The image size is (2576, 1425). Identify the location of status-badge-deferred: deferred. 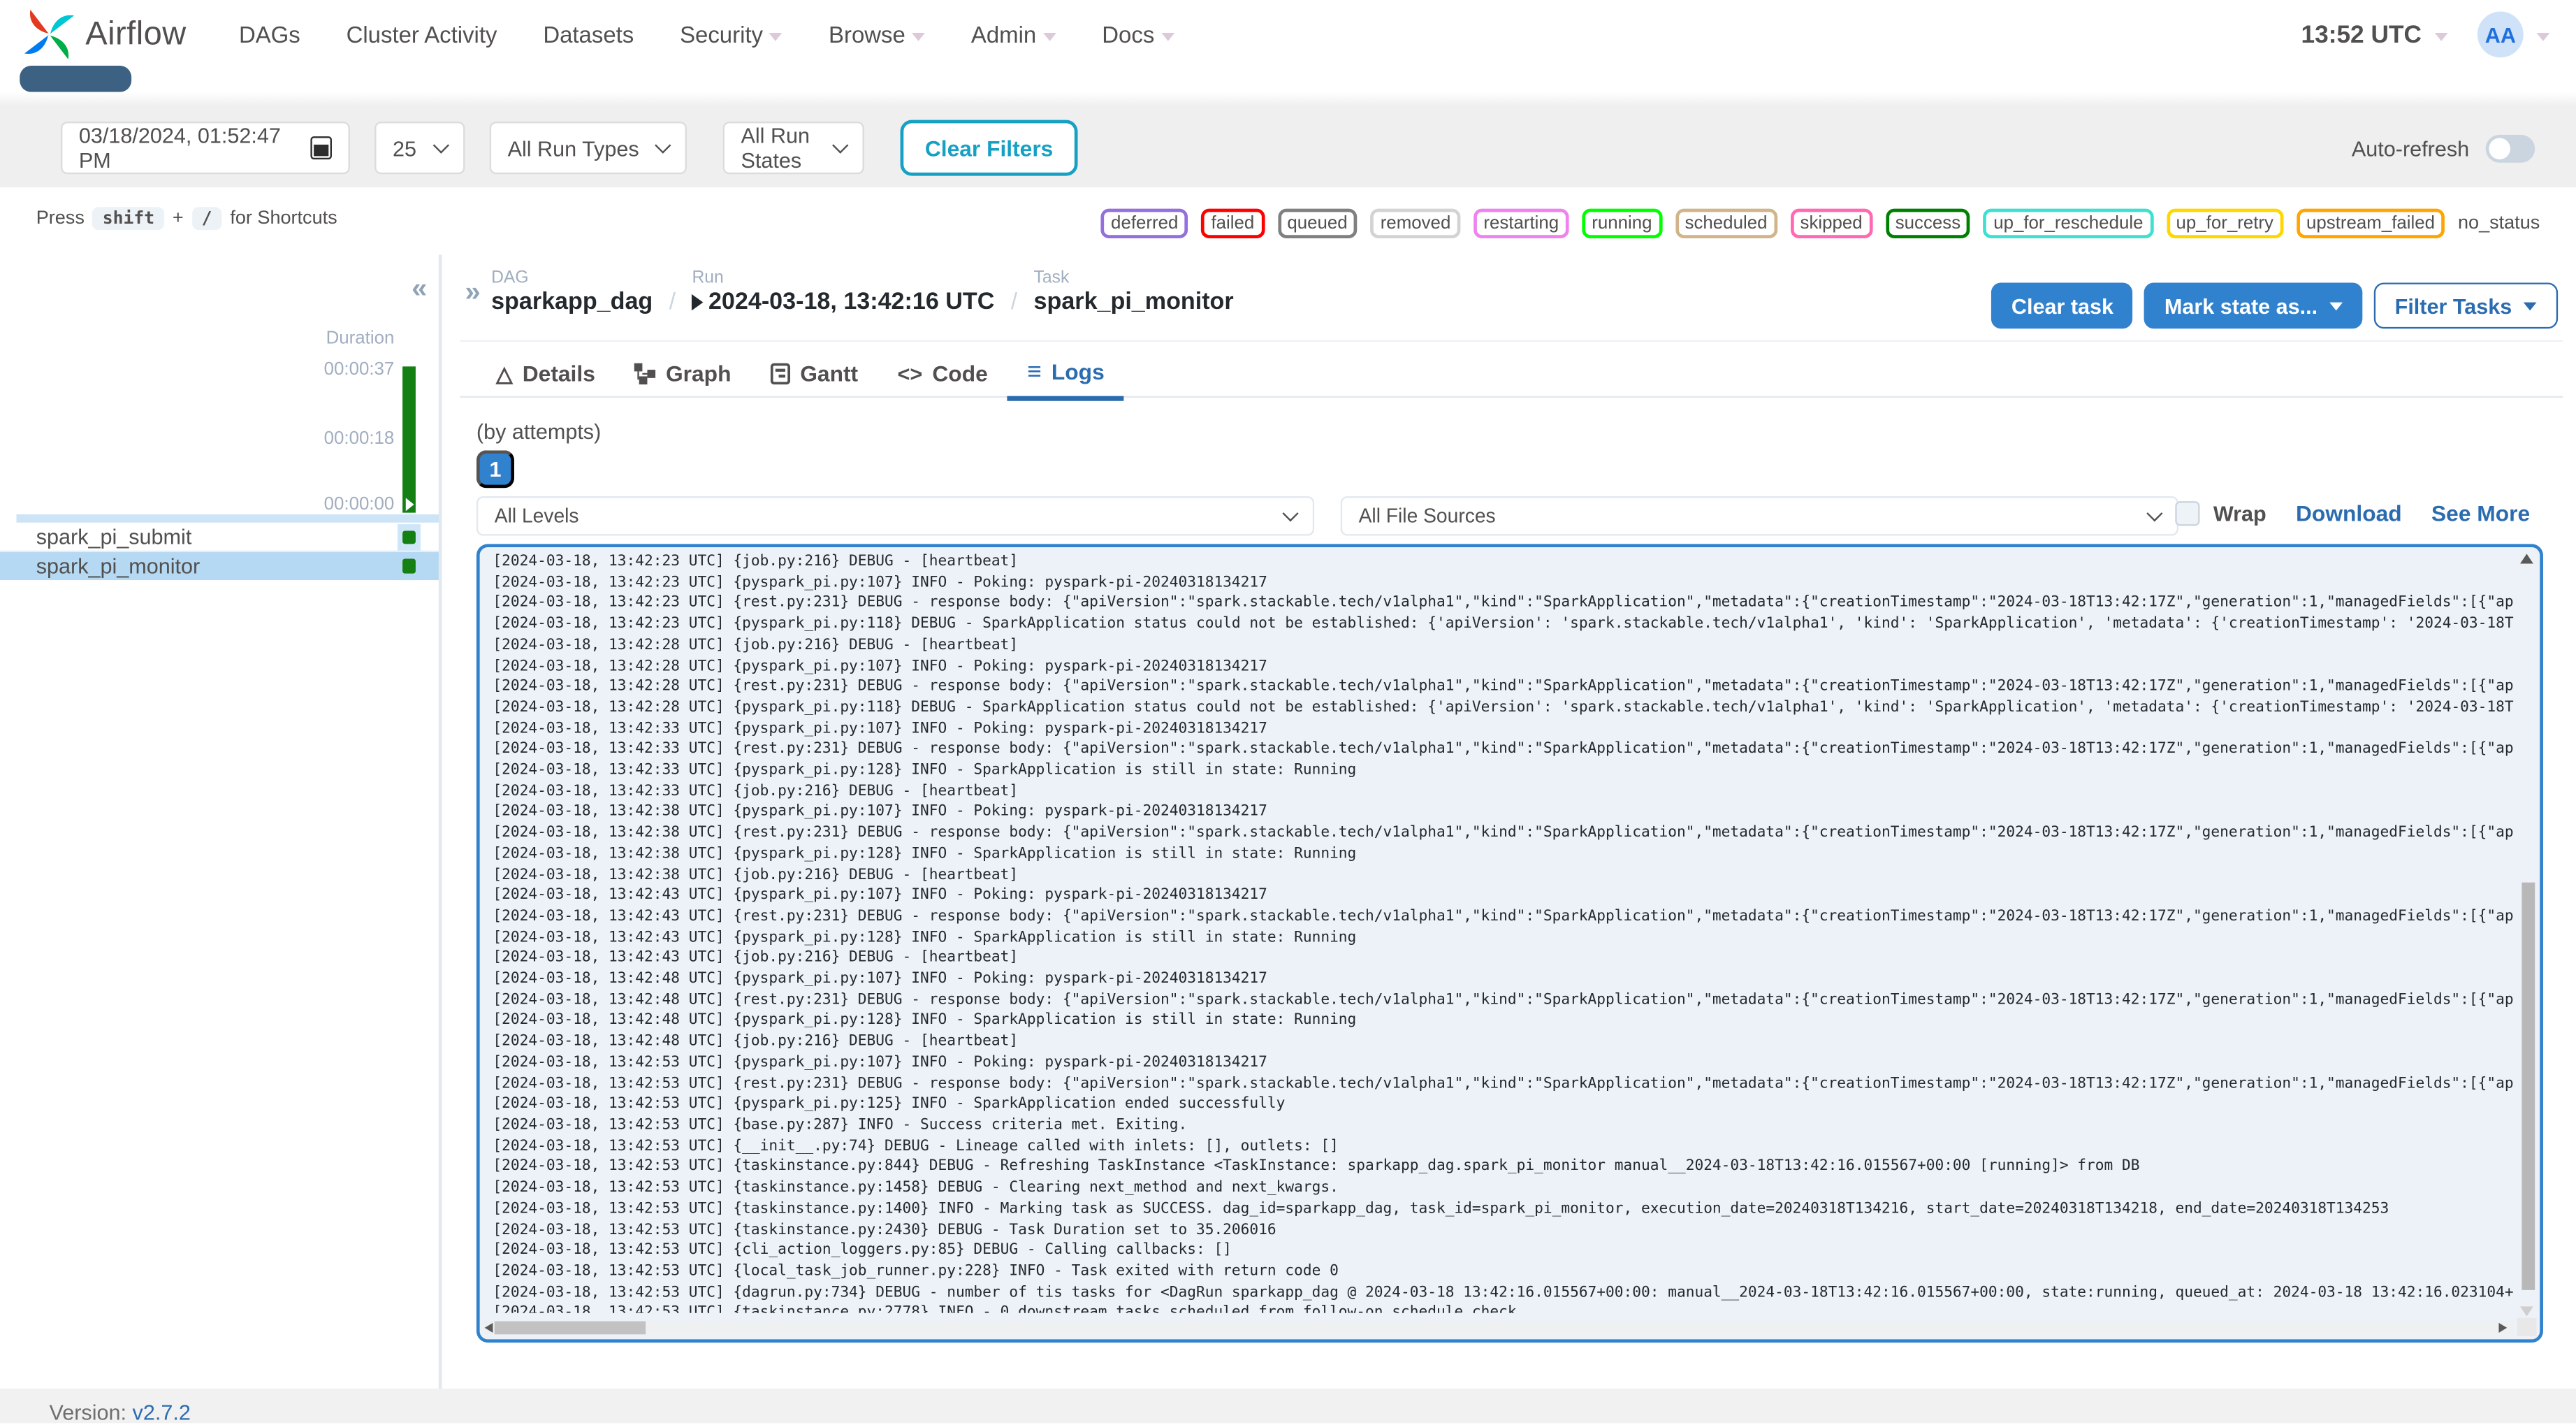
(1144, 223).